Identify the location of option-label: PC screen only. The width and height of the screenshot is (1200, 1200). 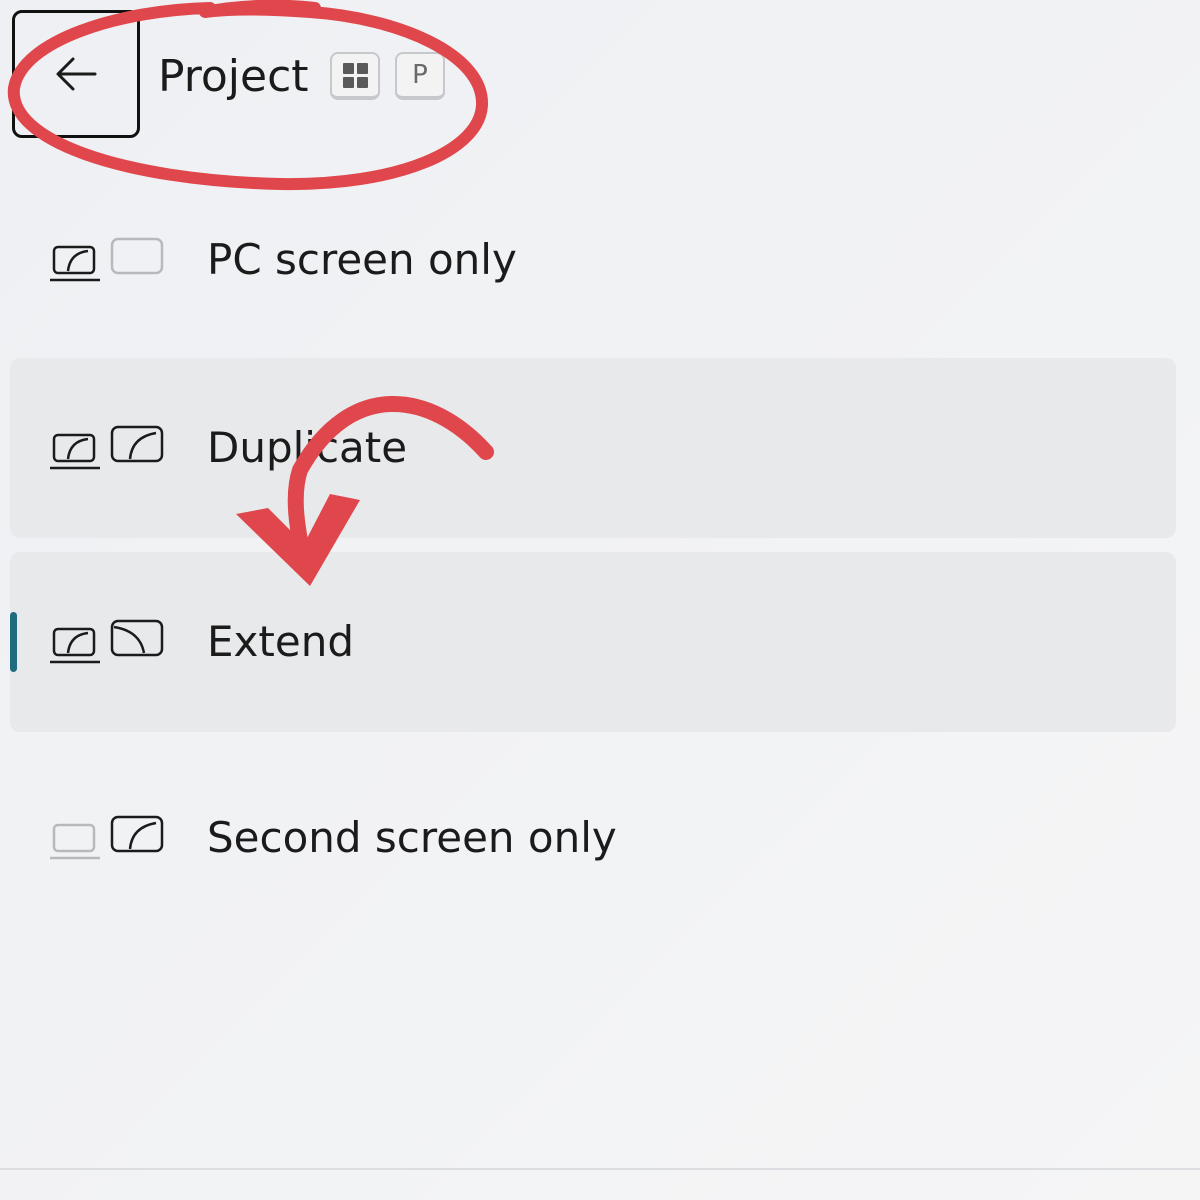
(362, 259).